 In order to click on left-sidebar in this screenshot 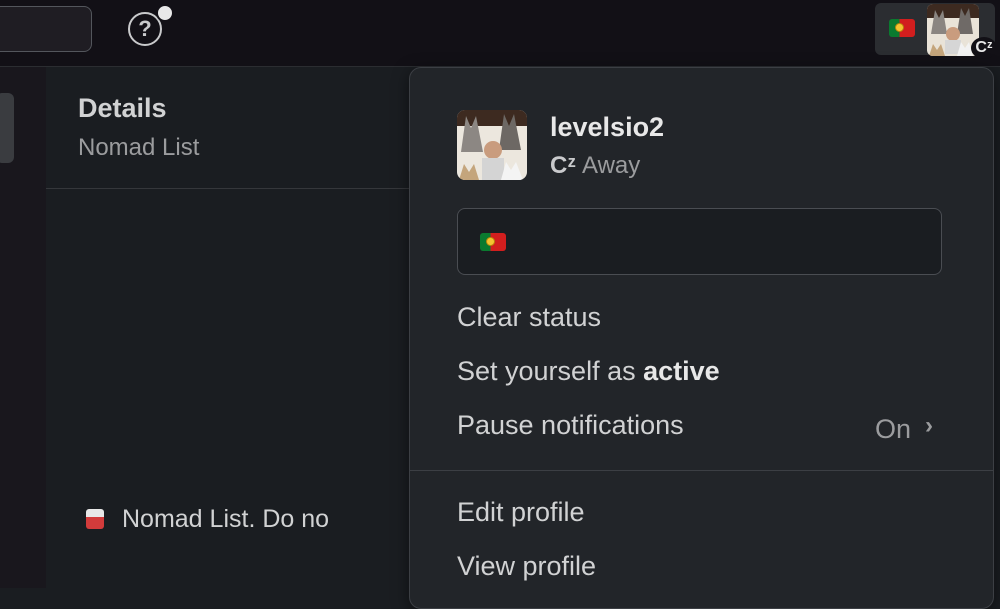, I will do `click(23, 327)`.